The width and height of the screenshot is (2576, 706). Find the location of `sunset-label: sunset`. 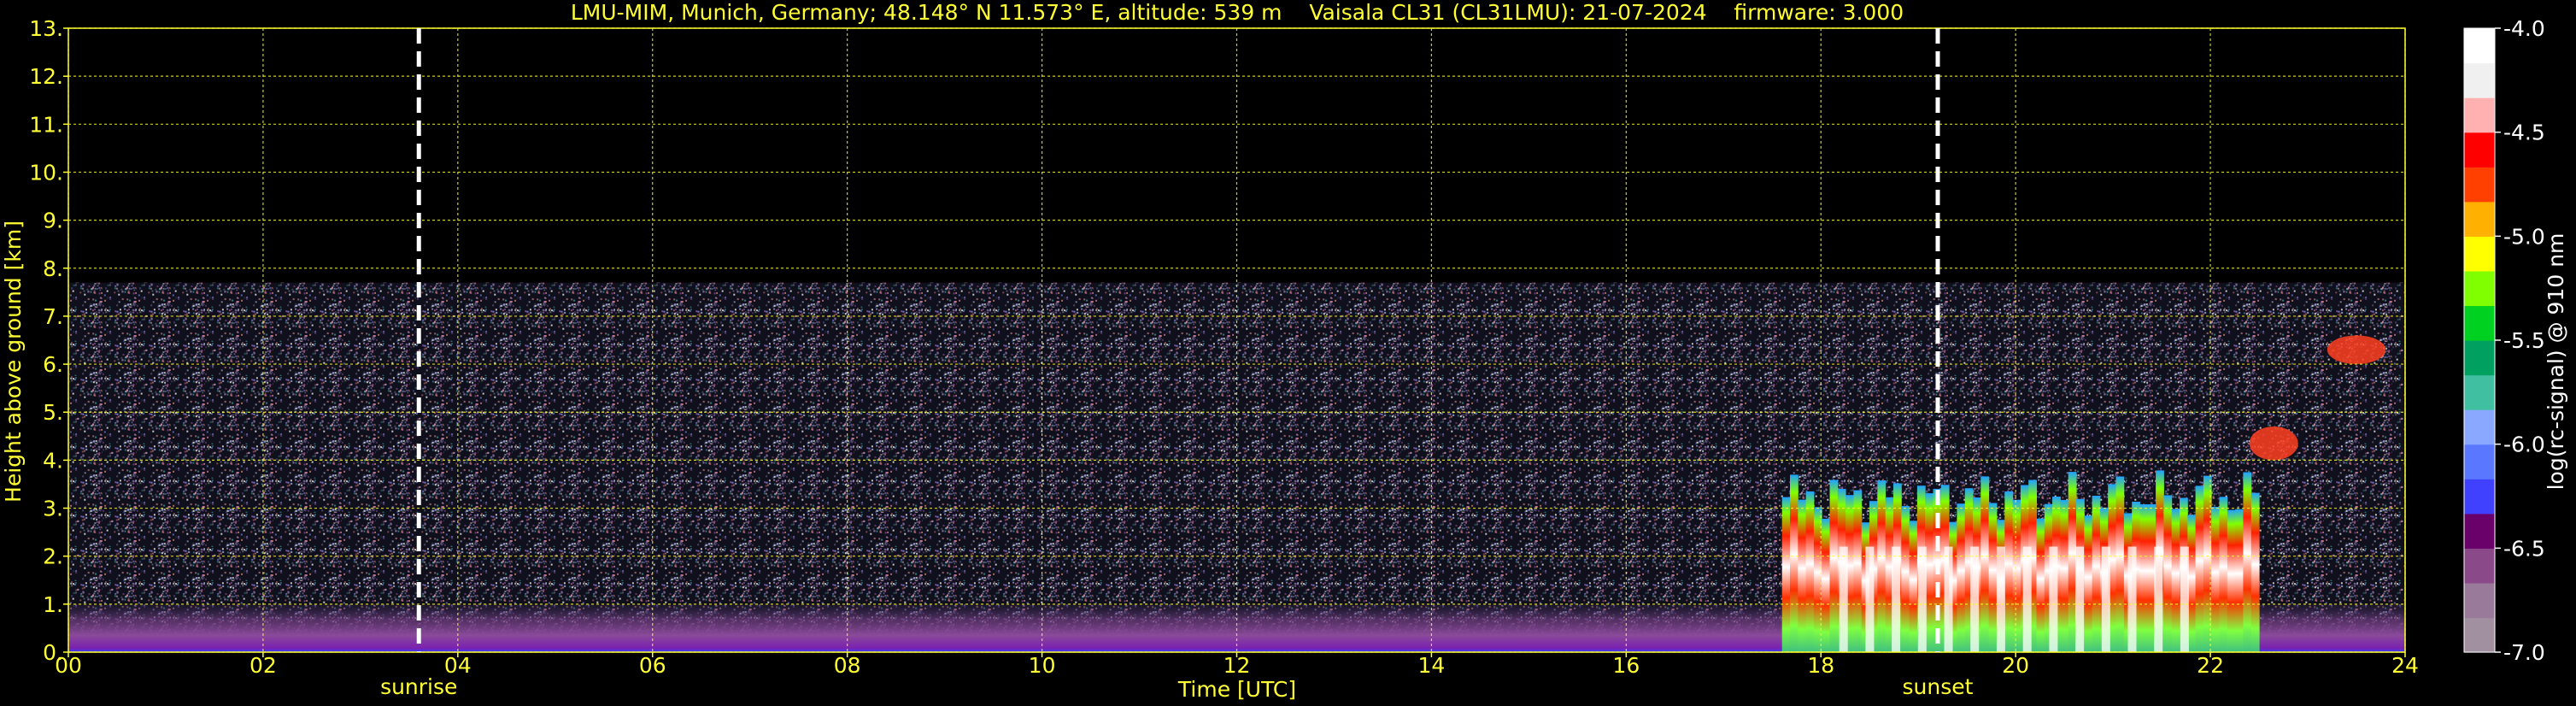

sunset-label: sunset is located at coordinates (1938, 686).